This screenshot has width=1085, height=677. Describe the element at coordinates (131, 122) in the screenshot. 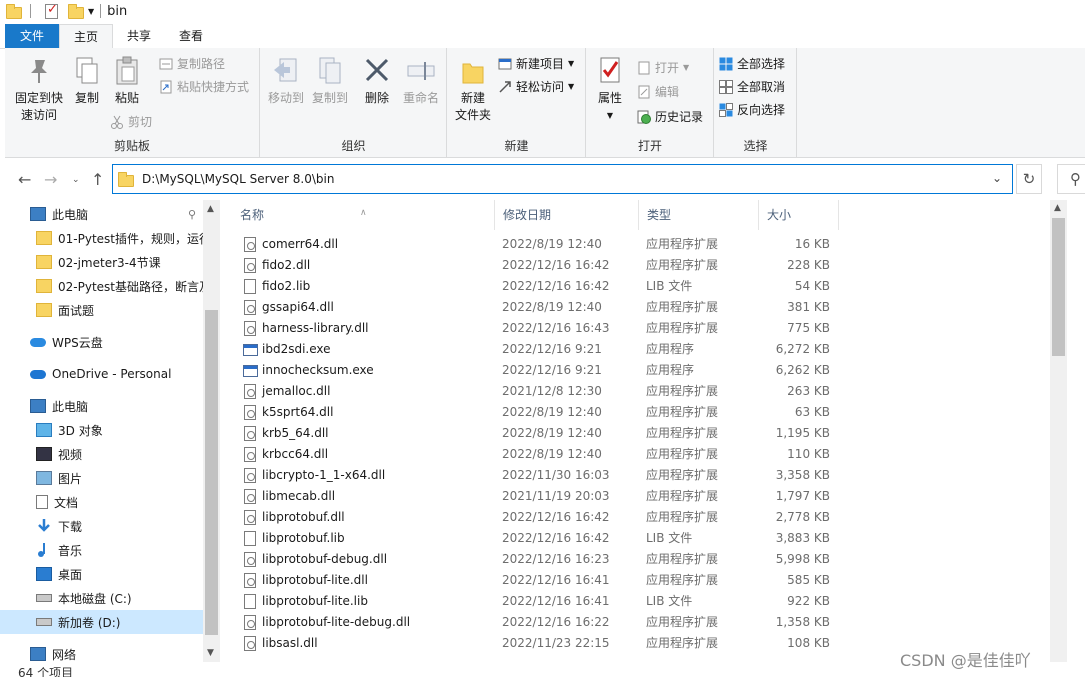

I see `cut-button: 剪切` at that location.